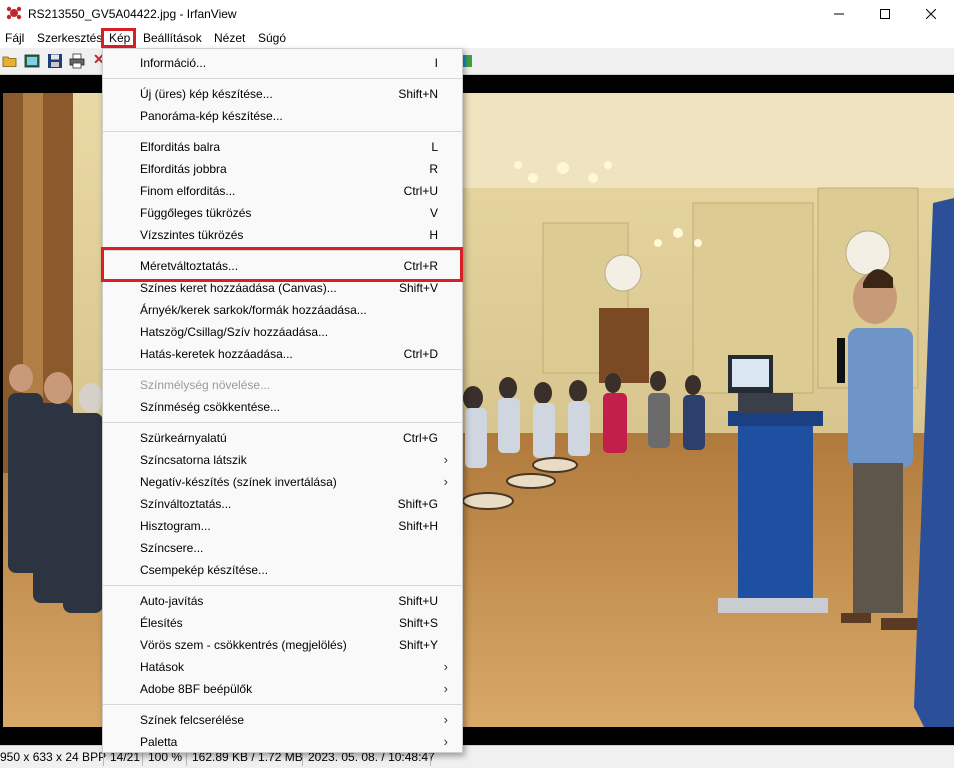 The height and width of the screenshot is (768, 954). What do you see at coordinates (10, 61) in the screenshot?
I see `open-folder-icon` at bounding box center [10, 61].